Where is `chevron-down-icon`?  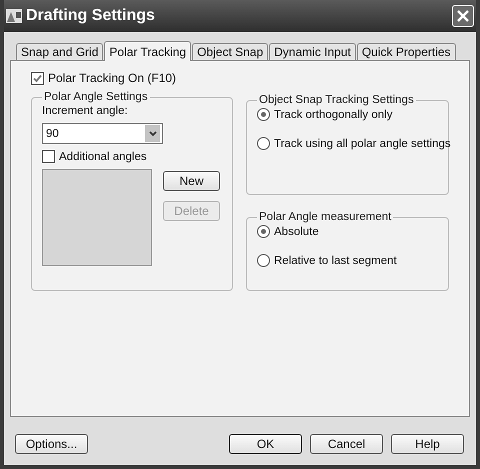 chevron-down-icon is located at coordinates (152, 133).